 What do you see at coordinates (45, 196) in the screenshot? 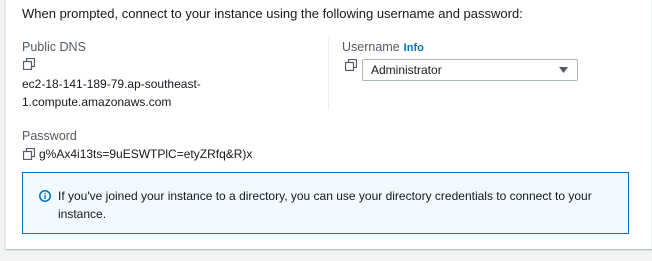
I see `info-circle-icon` at bounding box center [45, 196].